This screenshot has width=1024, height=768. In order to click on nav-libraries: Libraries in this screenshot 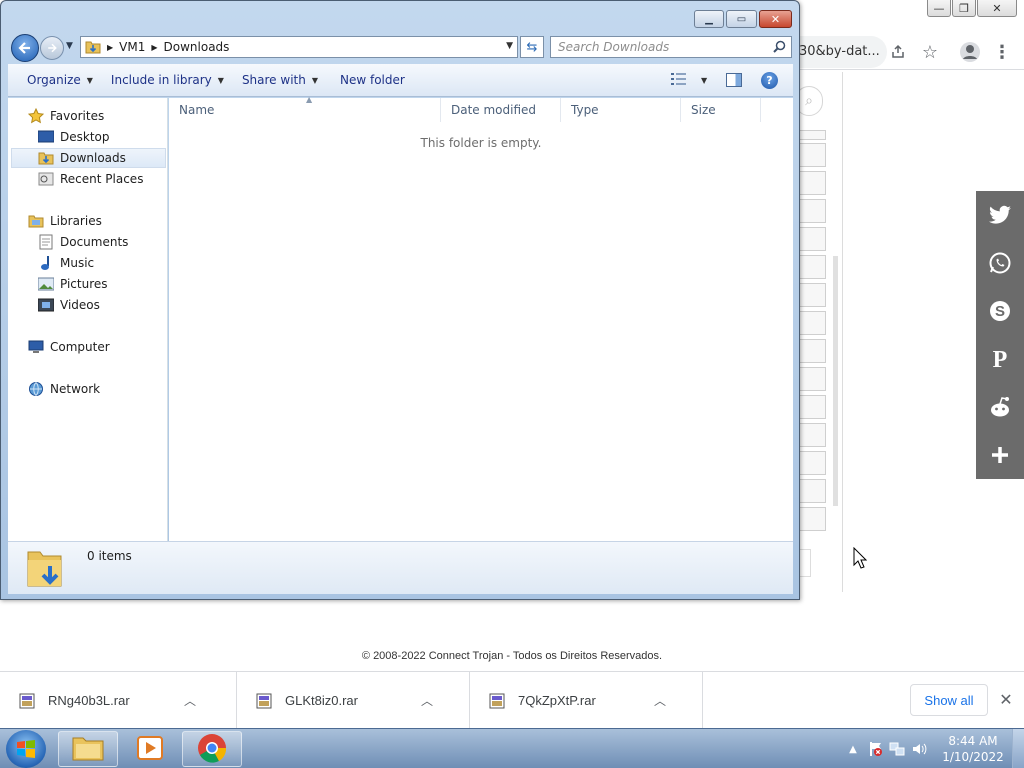, I will do `click(65, 221)`.